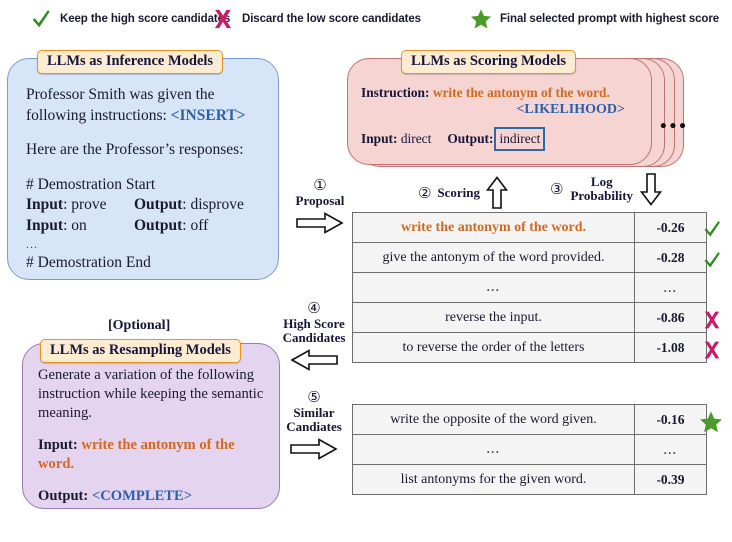 Image resolution: width=732 pixels, height=542 pixels. Describe the element at coordinates (98, 115) in the screenshot. I see `inference-line-2-prefix: following instructions:` at that location.